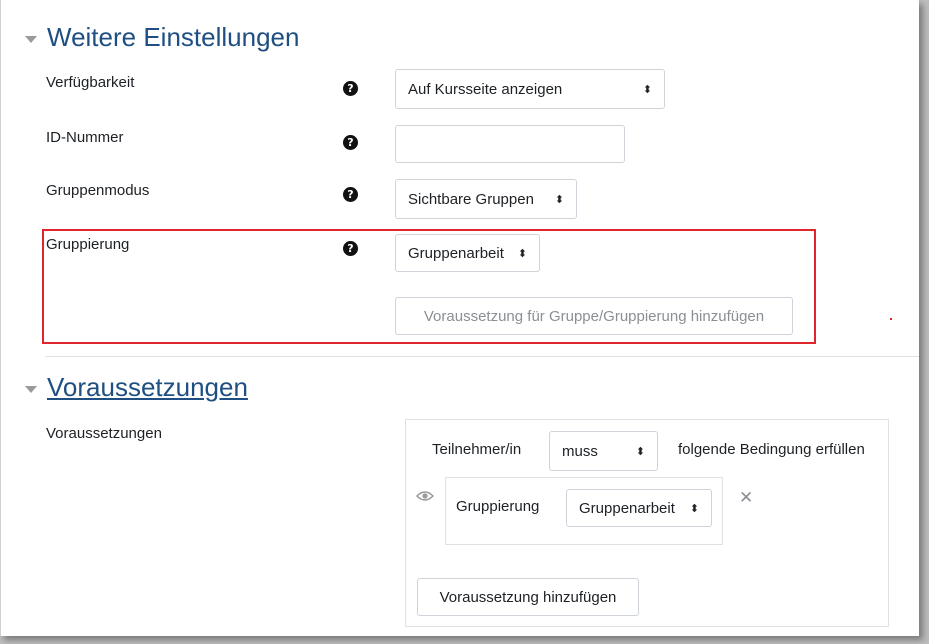 Image resolution: width=929 pixels, height=644 pixels. I want to click on must-select: muss ⬍, so click(603, 451).